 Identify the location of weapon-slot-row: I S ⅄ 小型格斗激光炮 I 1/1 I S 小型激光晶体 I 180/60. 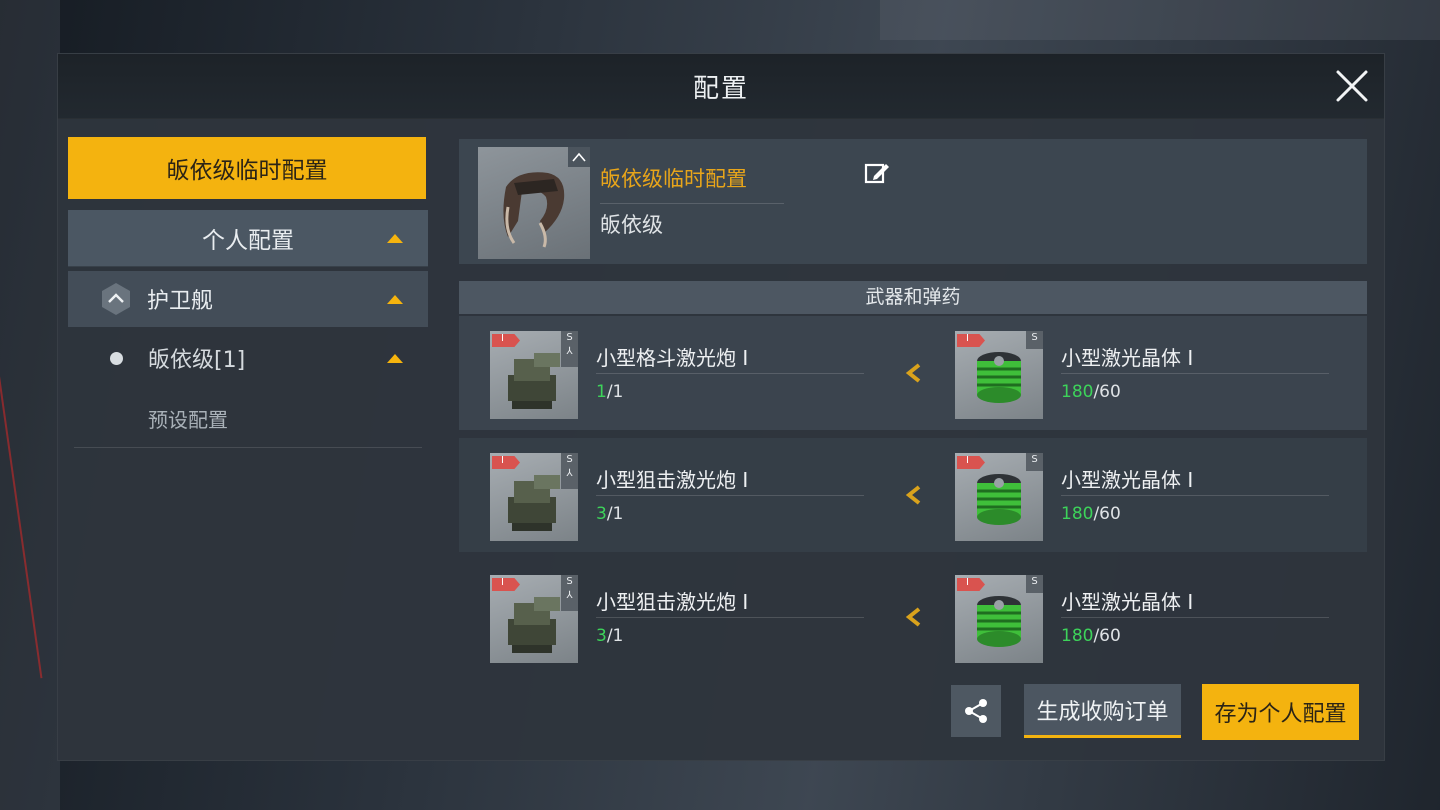
(913, 373).